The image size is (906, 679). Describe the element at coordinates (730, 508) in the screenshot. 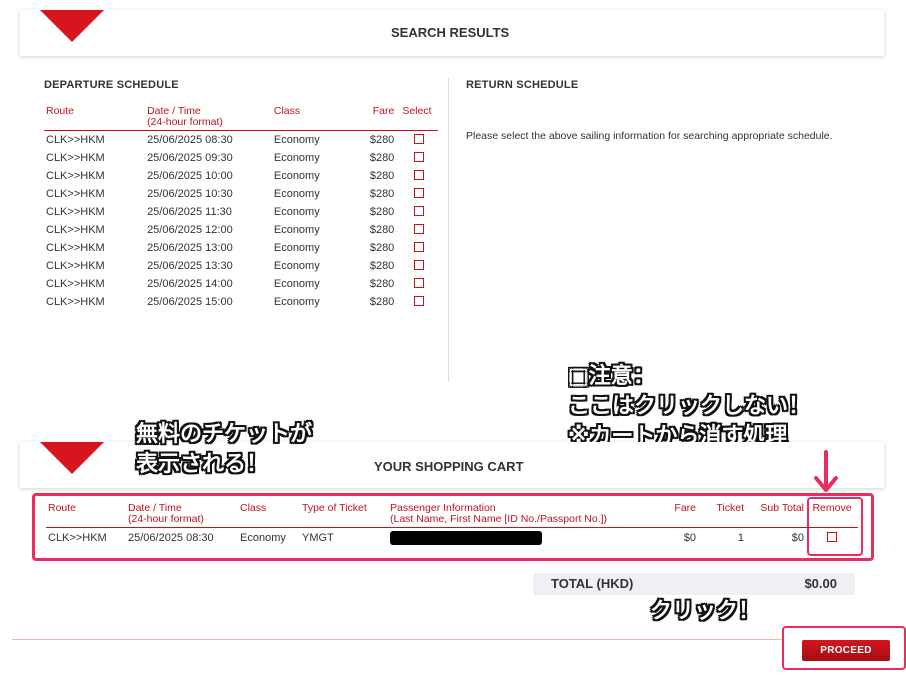

I see `cart-col-ticket: Ticket` at that location.